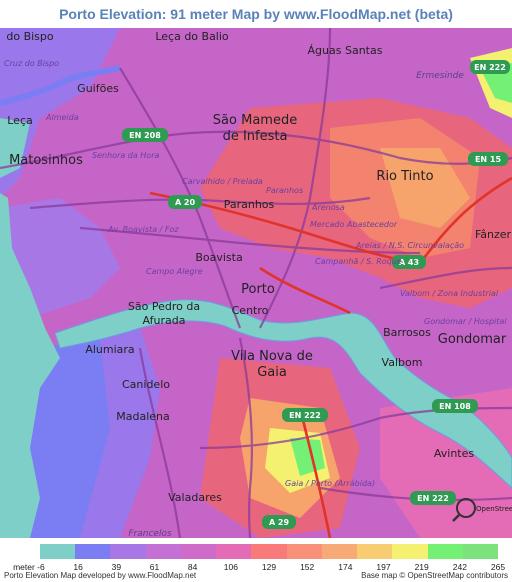  Describe the element at coordinates (150, 533) in the screenshot. I see `place-francelos: Francelos` at that location.